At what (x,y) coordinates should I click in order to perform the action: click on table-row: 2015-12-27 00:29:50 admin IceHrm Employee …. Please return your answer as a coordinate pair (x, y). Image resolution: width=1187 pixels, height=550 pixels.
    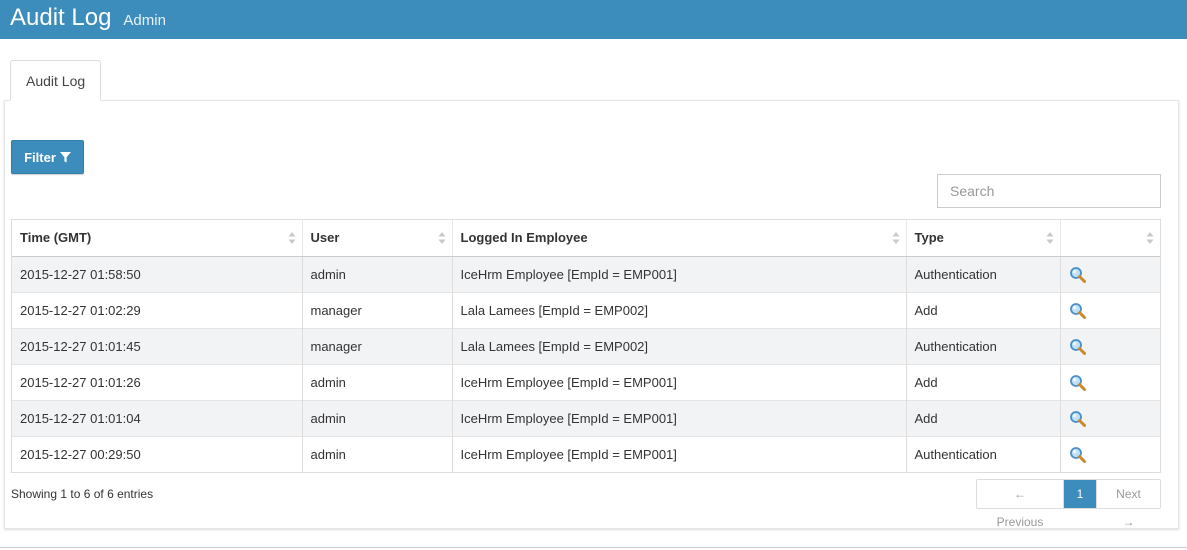
    Looking at the image, I should click on (586, 453).